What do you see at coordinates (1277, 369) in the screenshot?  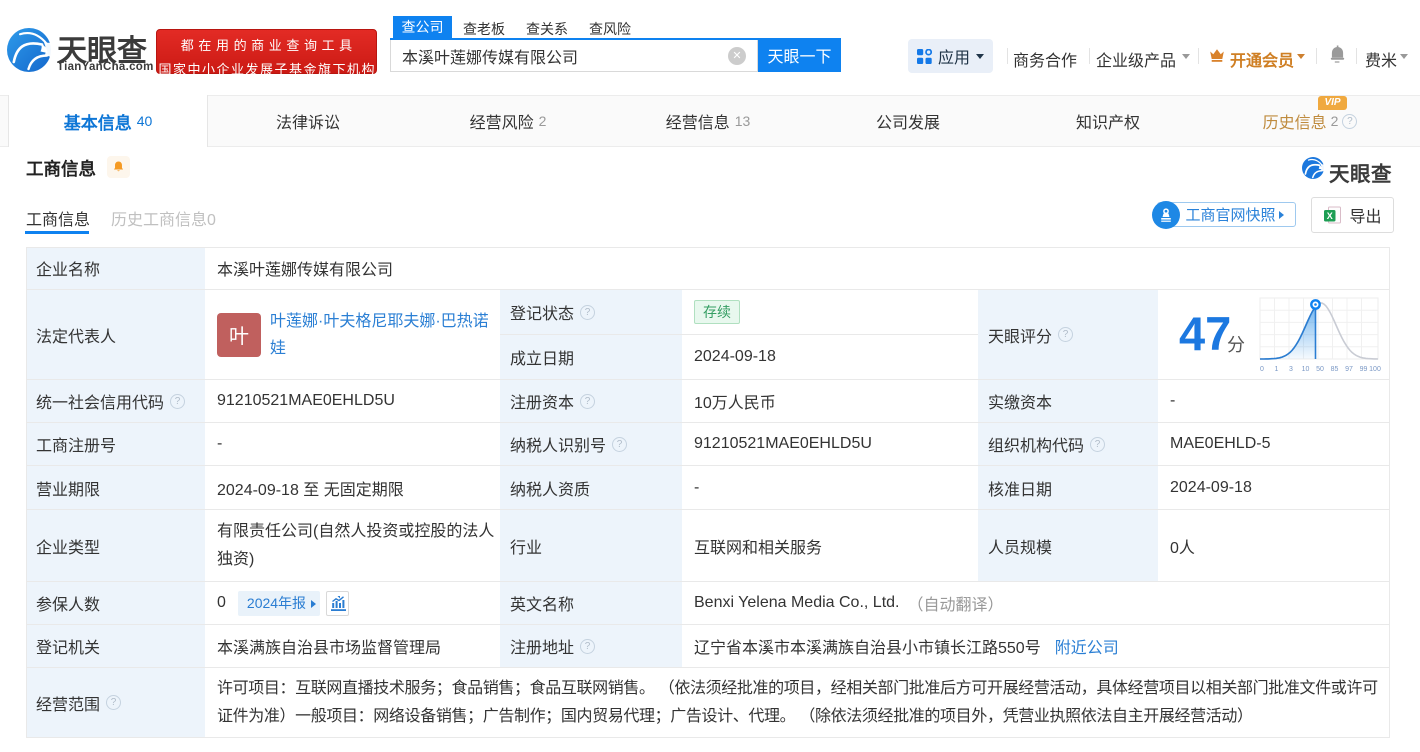 I see `svg-text: 1` at bounding box center [1277, 369].